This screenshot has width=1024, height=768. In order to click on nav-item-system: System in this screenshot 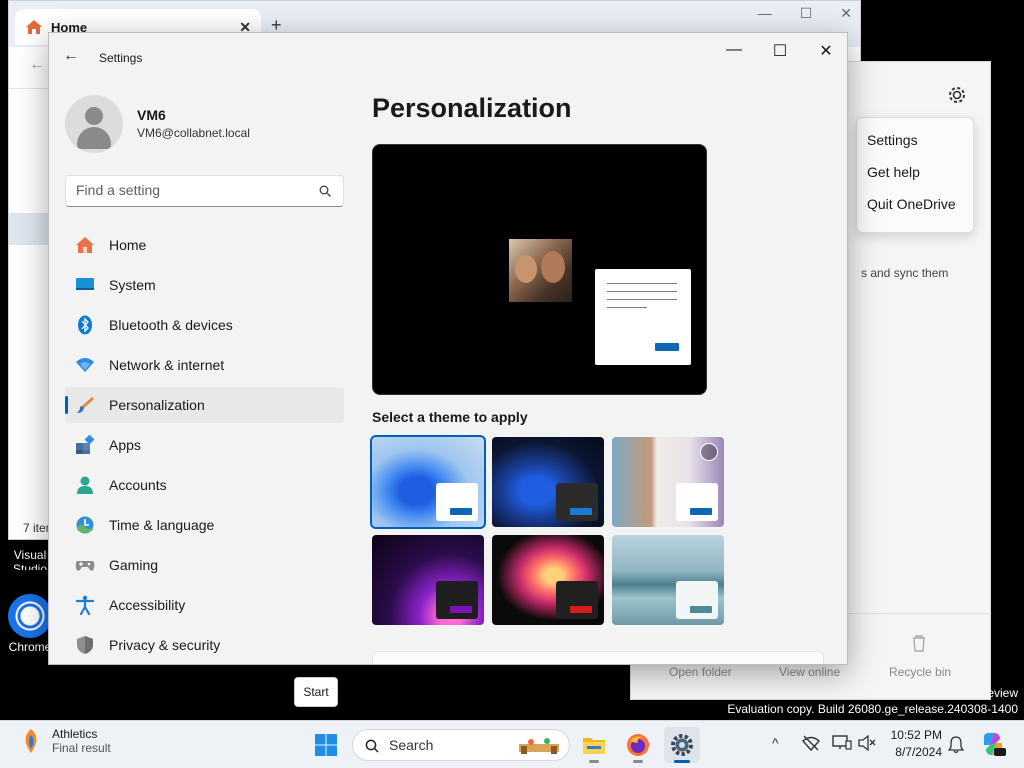, I will do `click(204, 285)`.